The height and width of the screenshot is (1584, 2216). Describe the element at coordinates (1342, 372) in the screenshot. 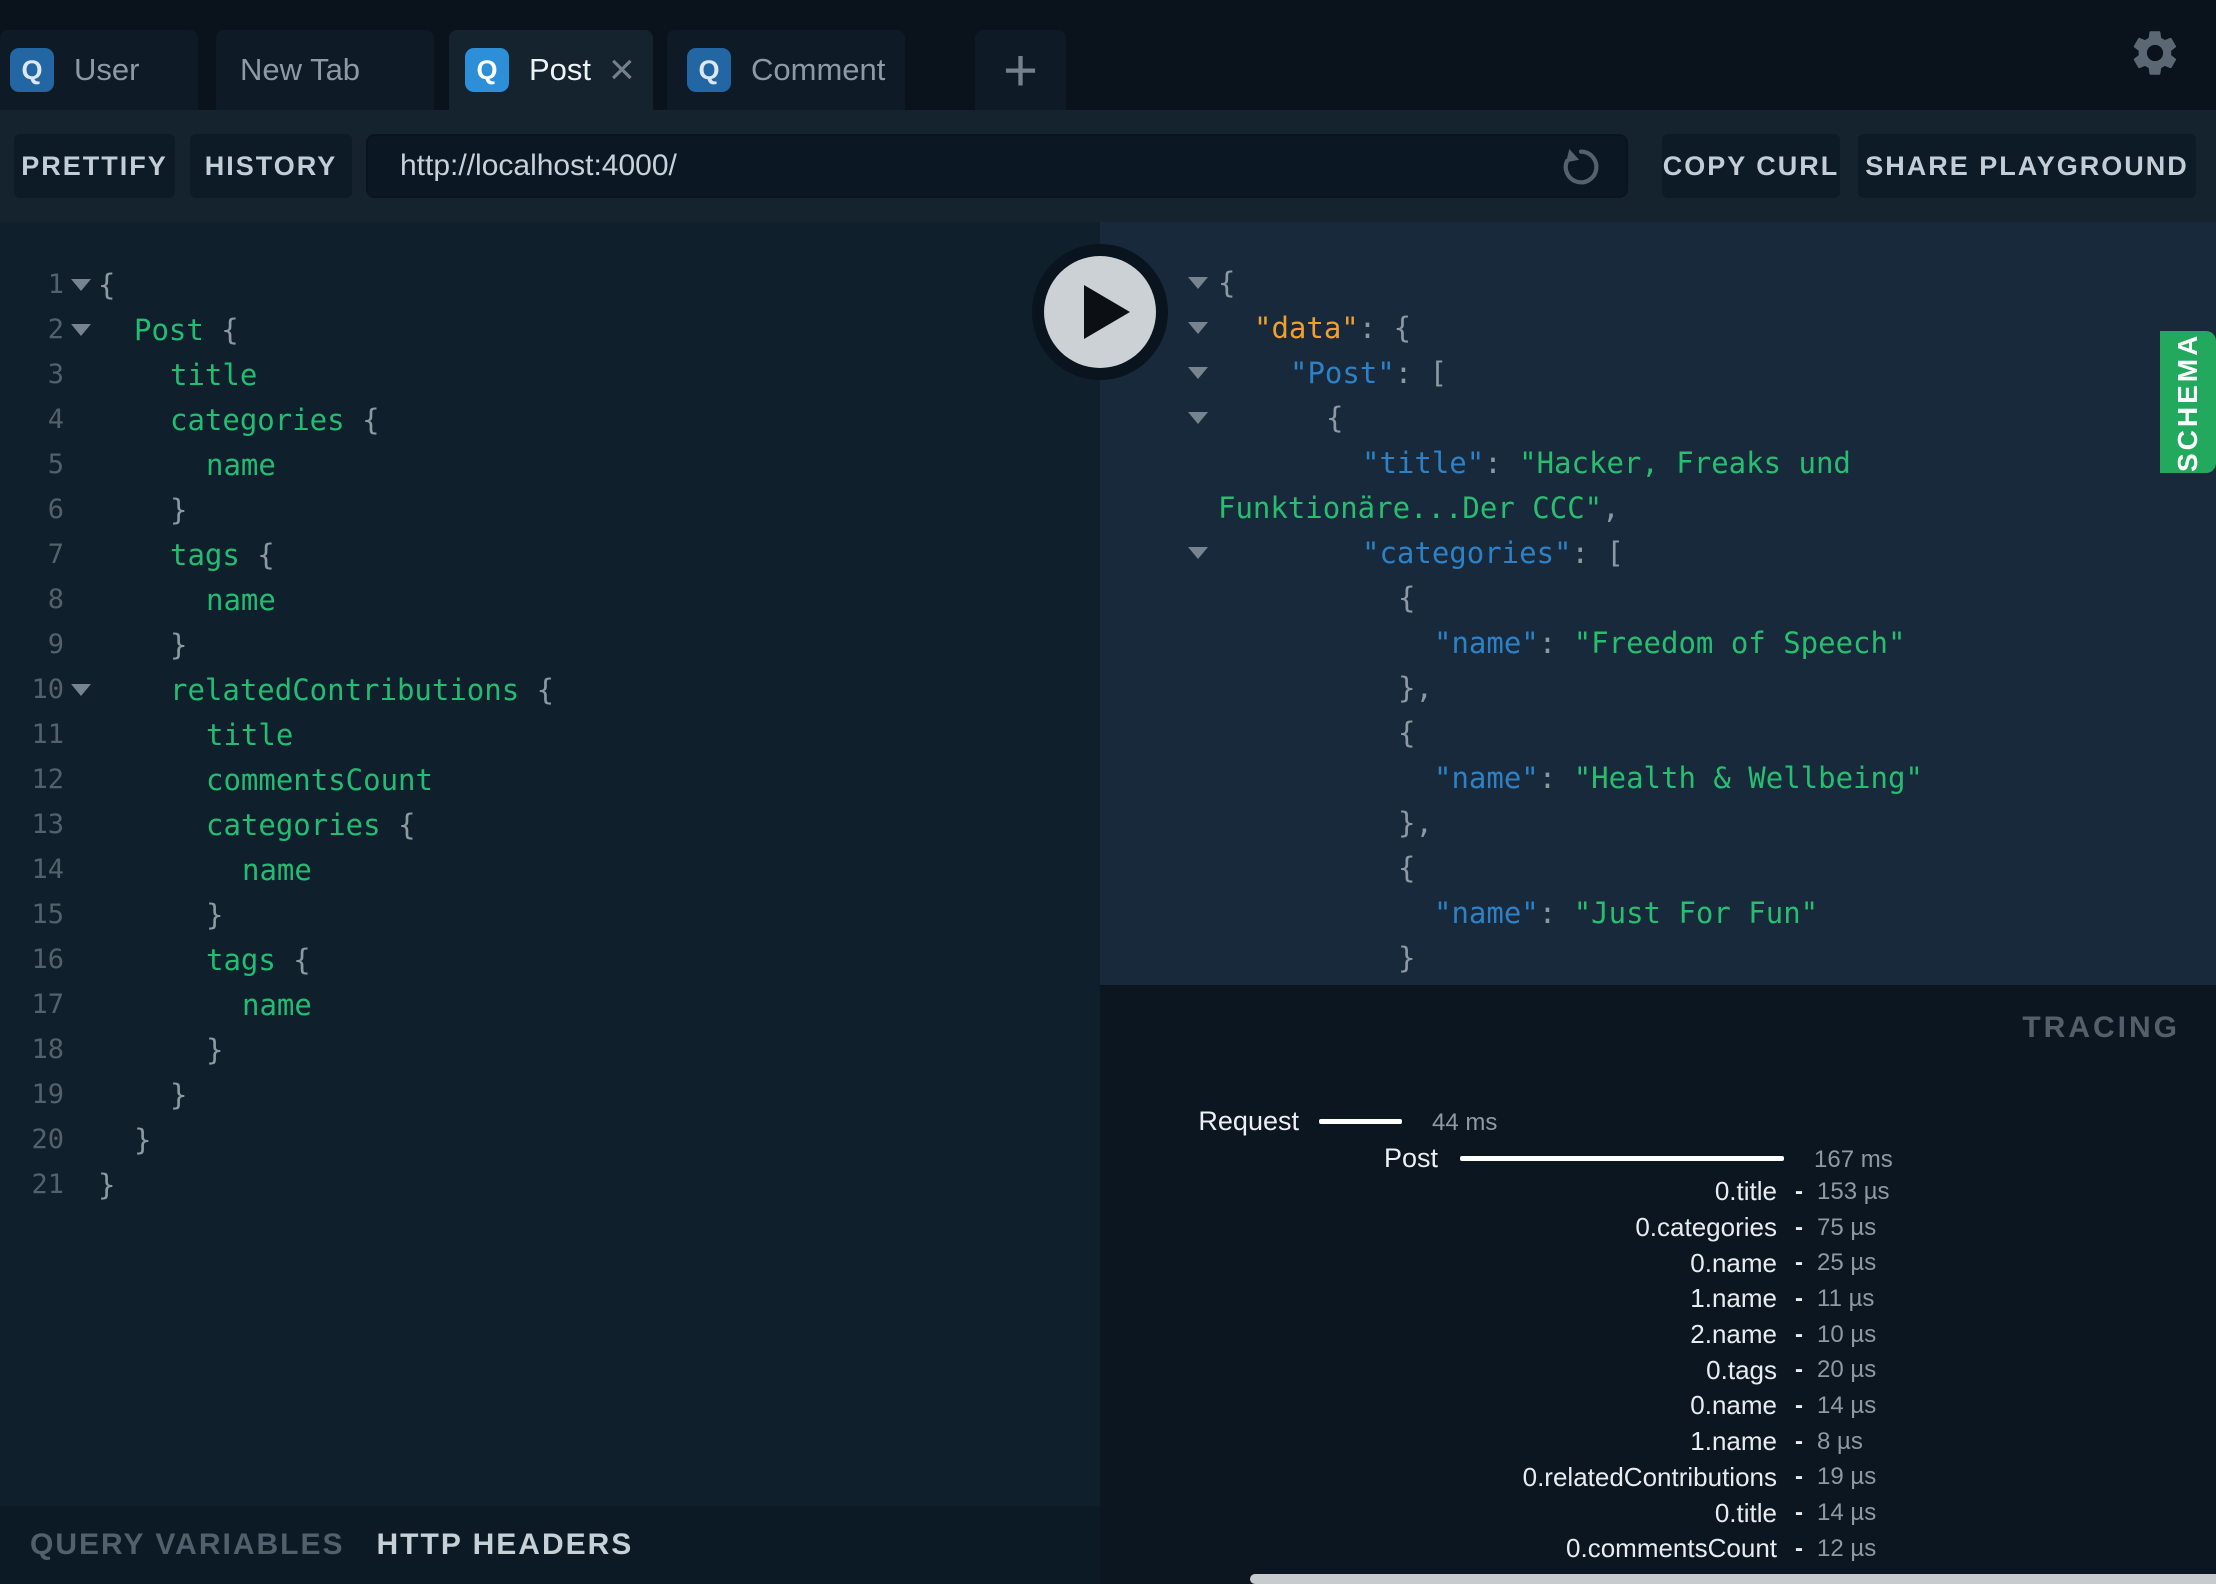

I see `code-token: "Post"` at that location.